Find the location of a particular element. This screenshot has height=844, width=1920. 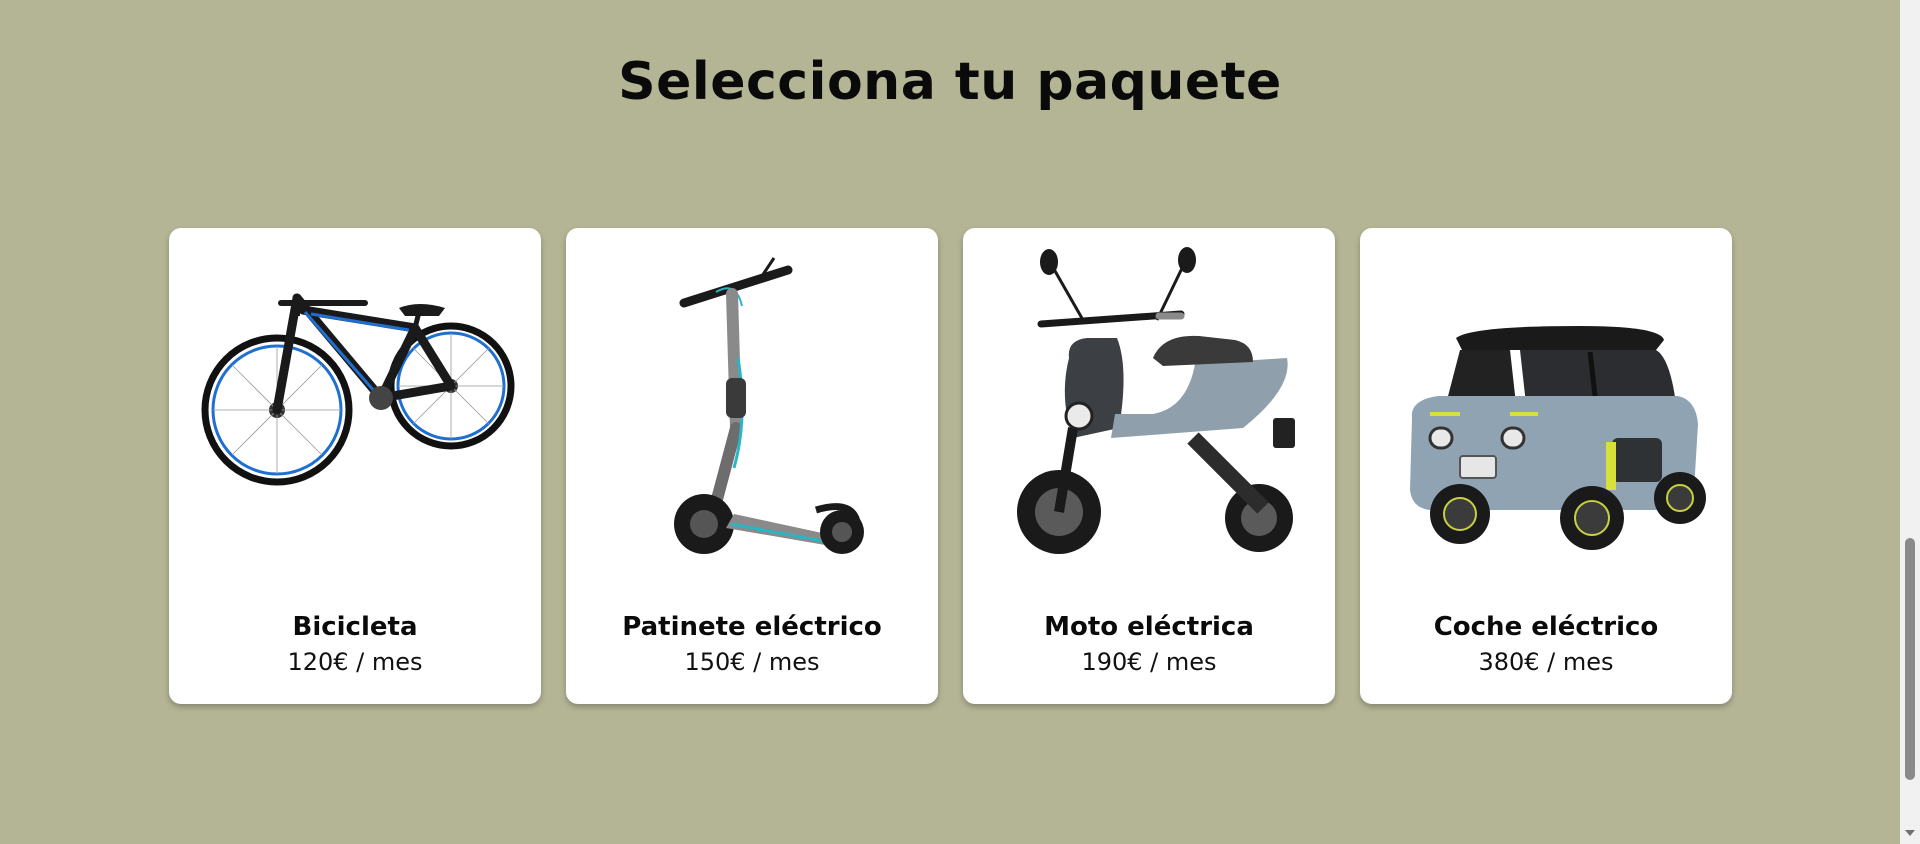

vertical-scrollbar is located at coordinates (1910, 422).